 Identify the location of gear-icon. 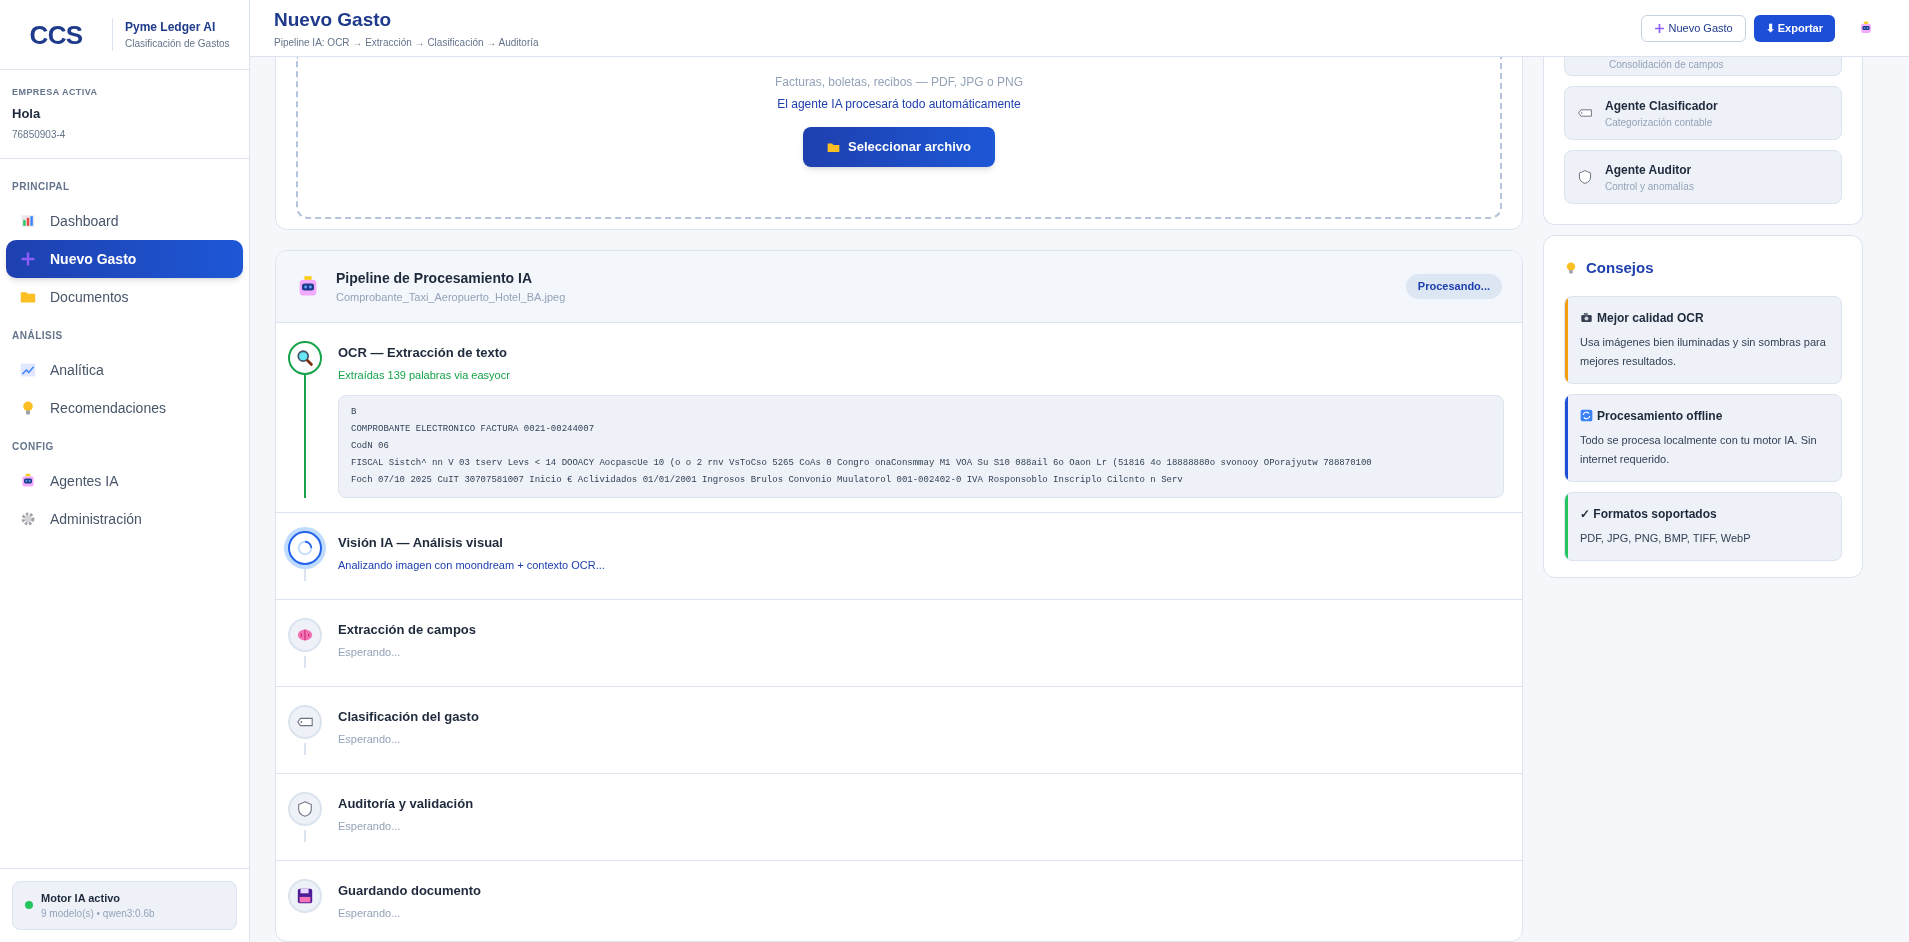
(28, 519).